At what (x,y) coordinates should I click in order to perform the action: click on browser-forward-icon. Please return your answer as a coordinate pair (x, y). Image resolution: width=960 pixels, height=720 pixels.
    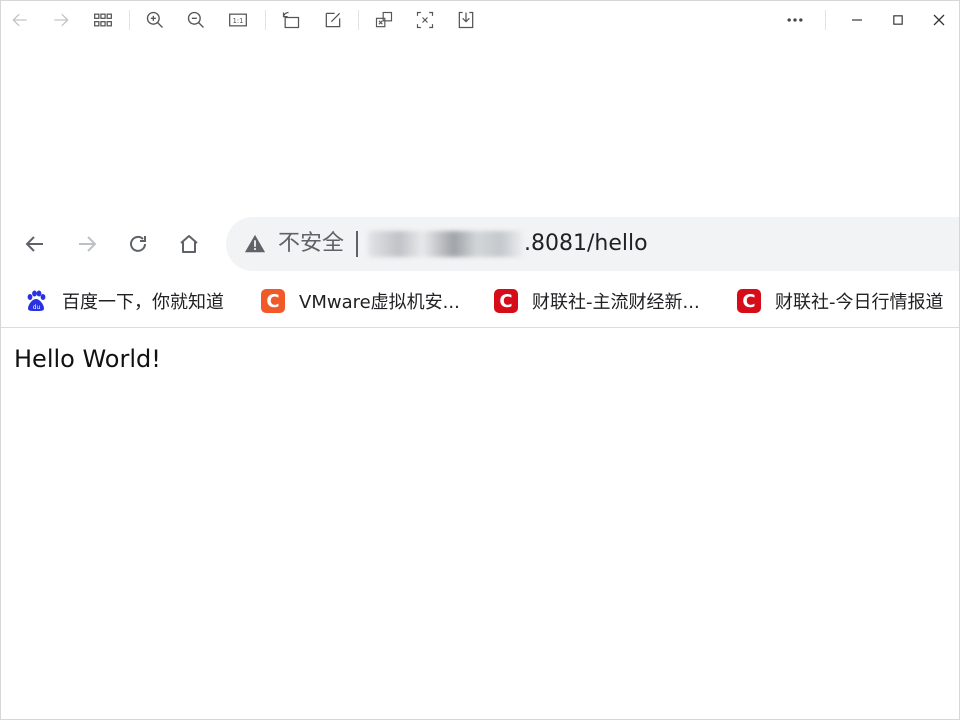
    Looking at the image, I should click on (87, 244).